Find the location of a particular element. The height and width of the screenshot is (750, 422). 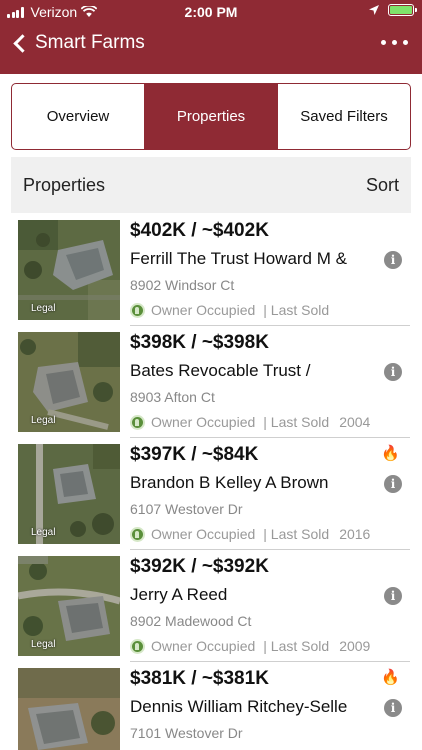

last-sold-year: 2004 is located at coordinates (355, 422).